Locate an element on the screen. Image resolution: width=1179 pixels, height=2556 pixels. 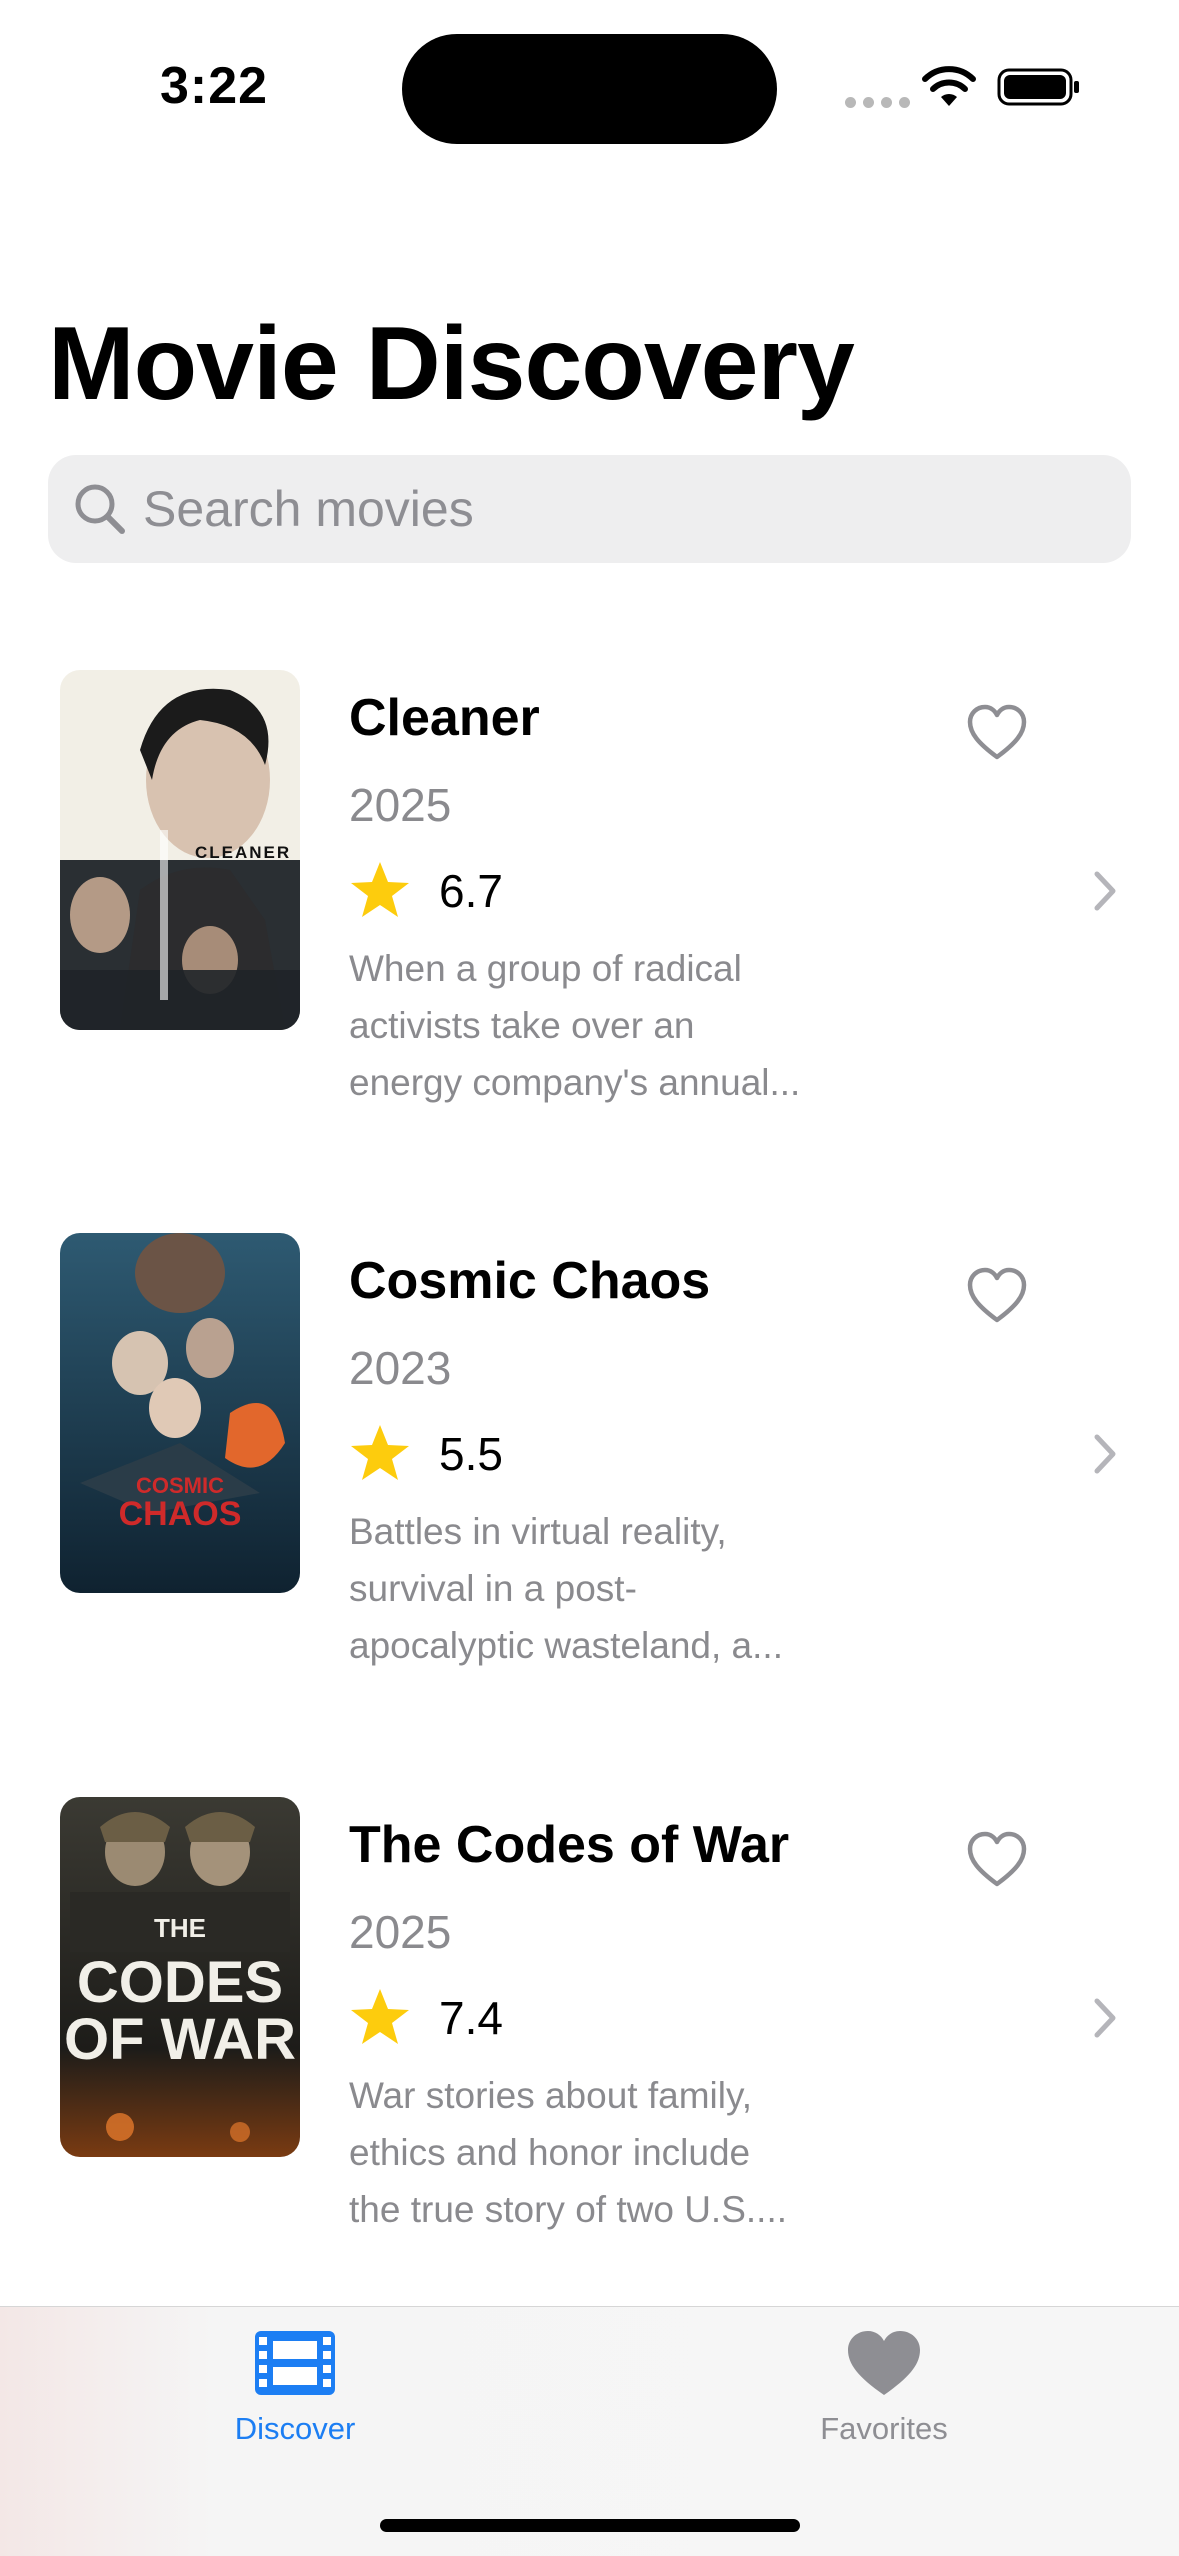
dynamic-island is located at coordinates (589, 89).